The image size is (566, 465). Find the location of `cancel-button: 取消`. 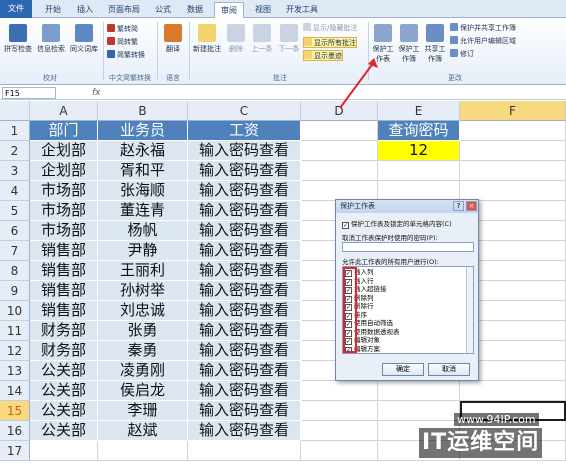

cancel-button: 取消 is located at coordinates (449, 369).